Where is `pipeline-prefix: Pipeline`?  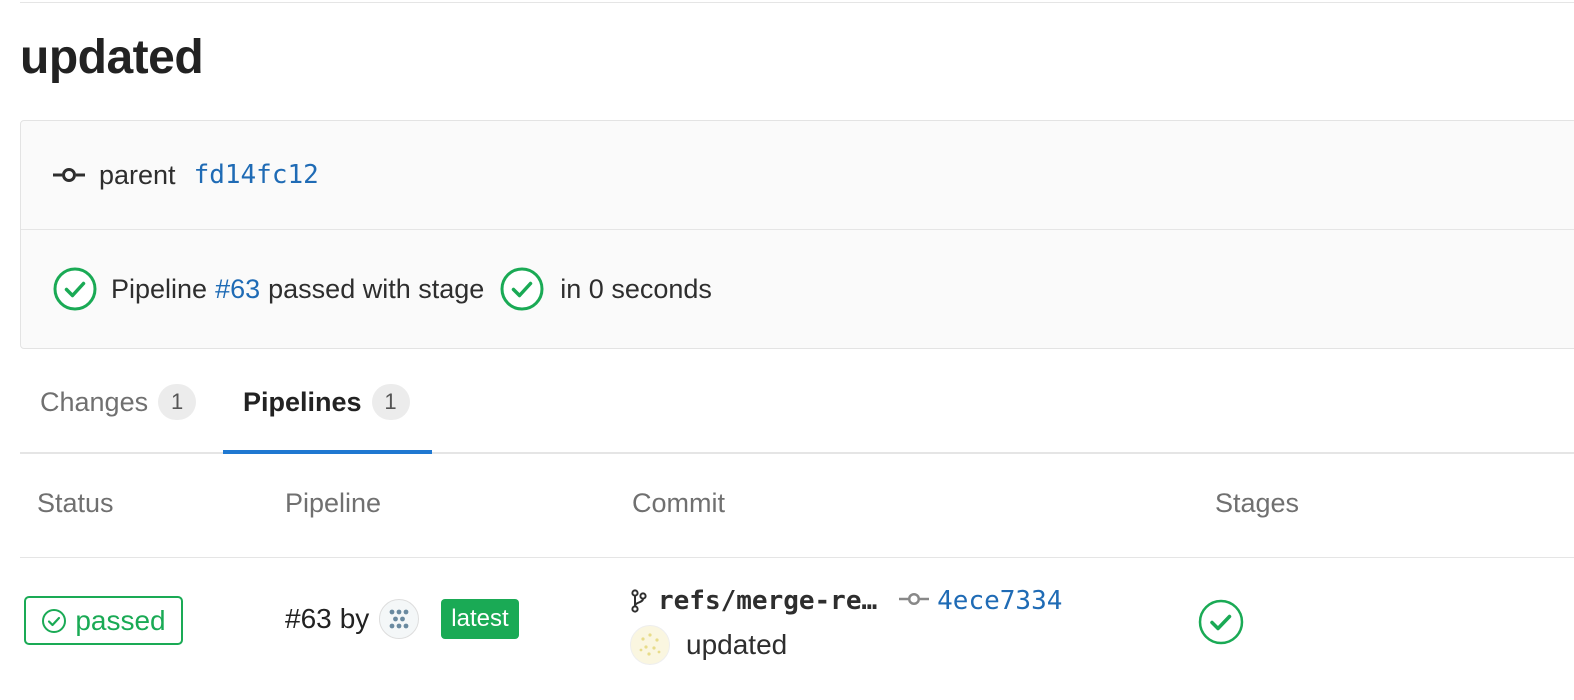
pipeline-prefix: Pipeline is located at coordinates (159, 288).